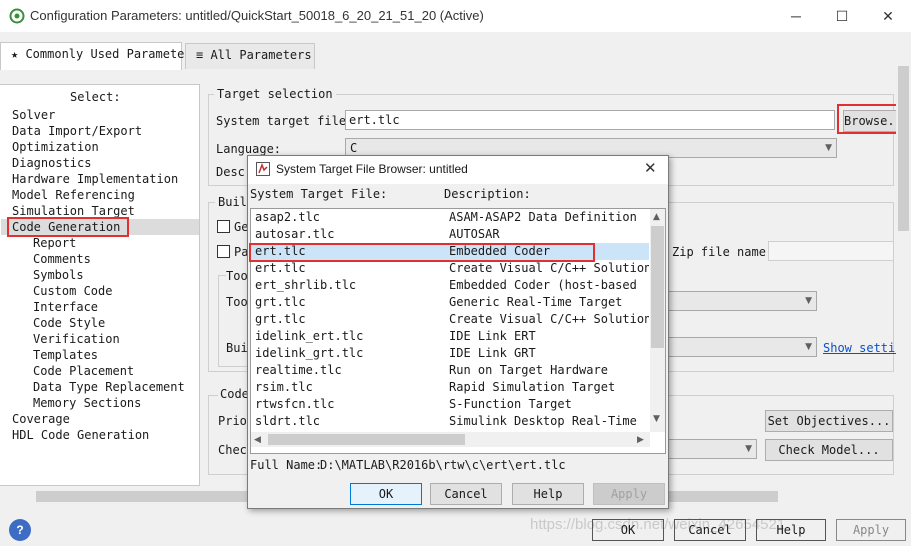 The height and width of the screenshot is (546, 911). What do you see at coordinates (536, 302) in the screenshot?
I see `row-description: Generic Real-Time Target` at bounding box center [536, 302].